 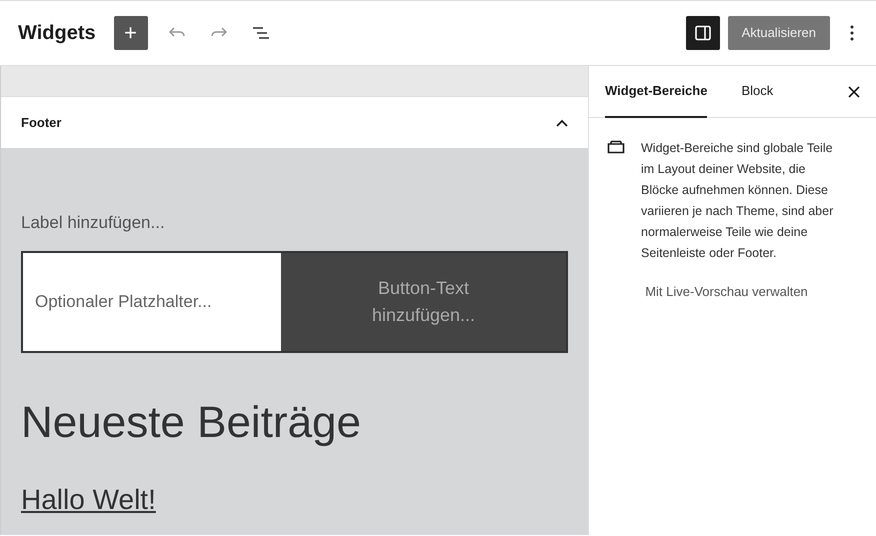 I want to click on live-preview-link: Mit Live-Vorschau verwalten, so click(x=726, y=292).